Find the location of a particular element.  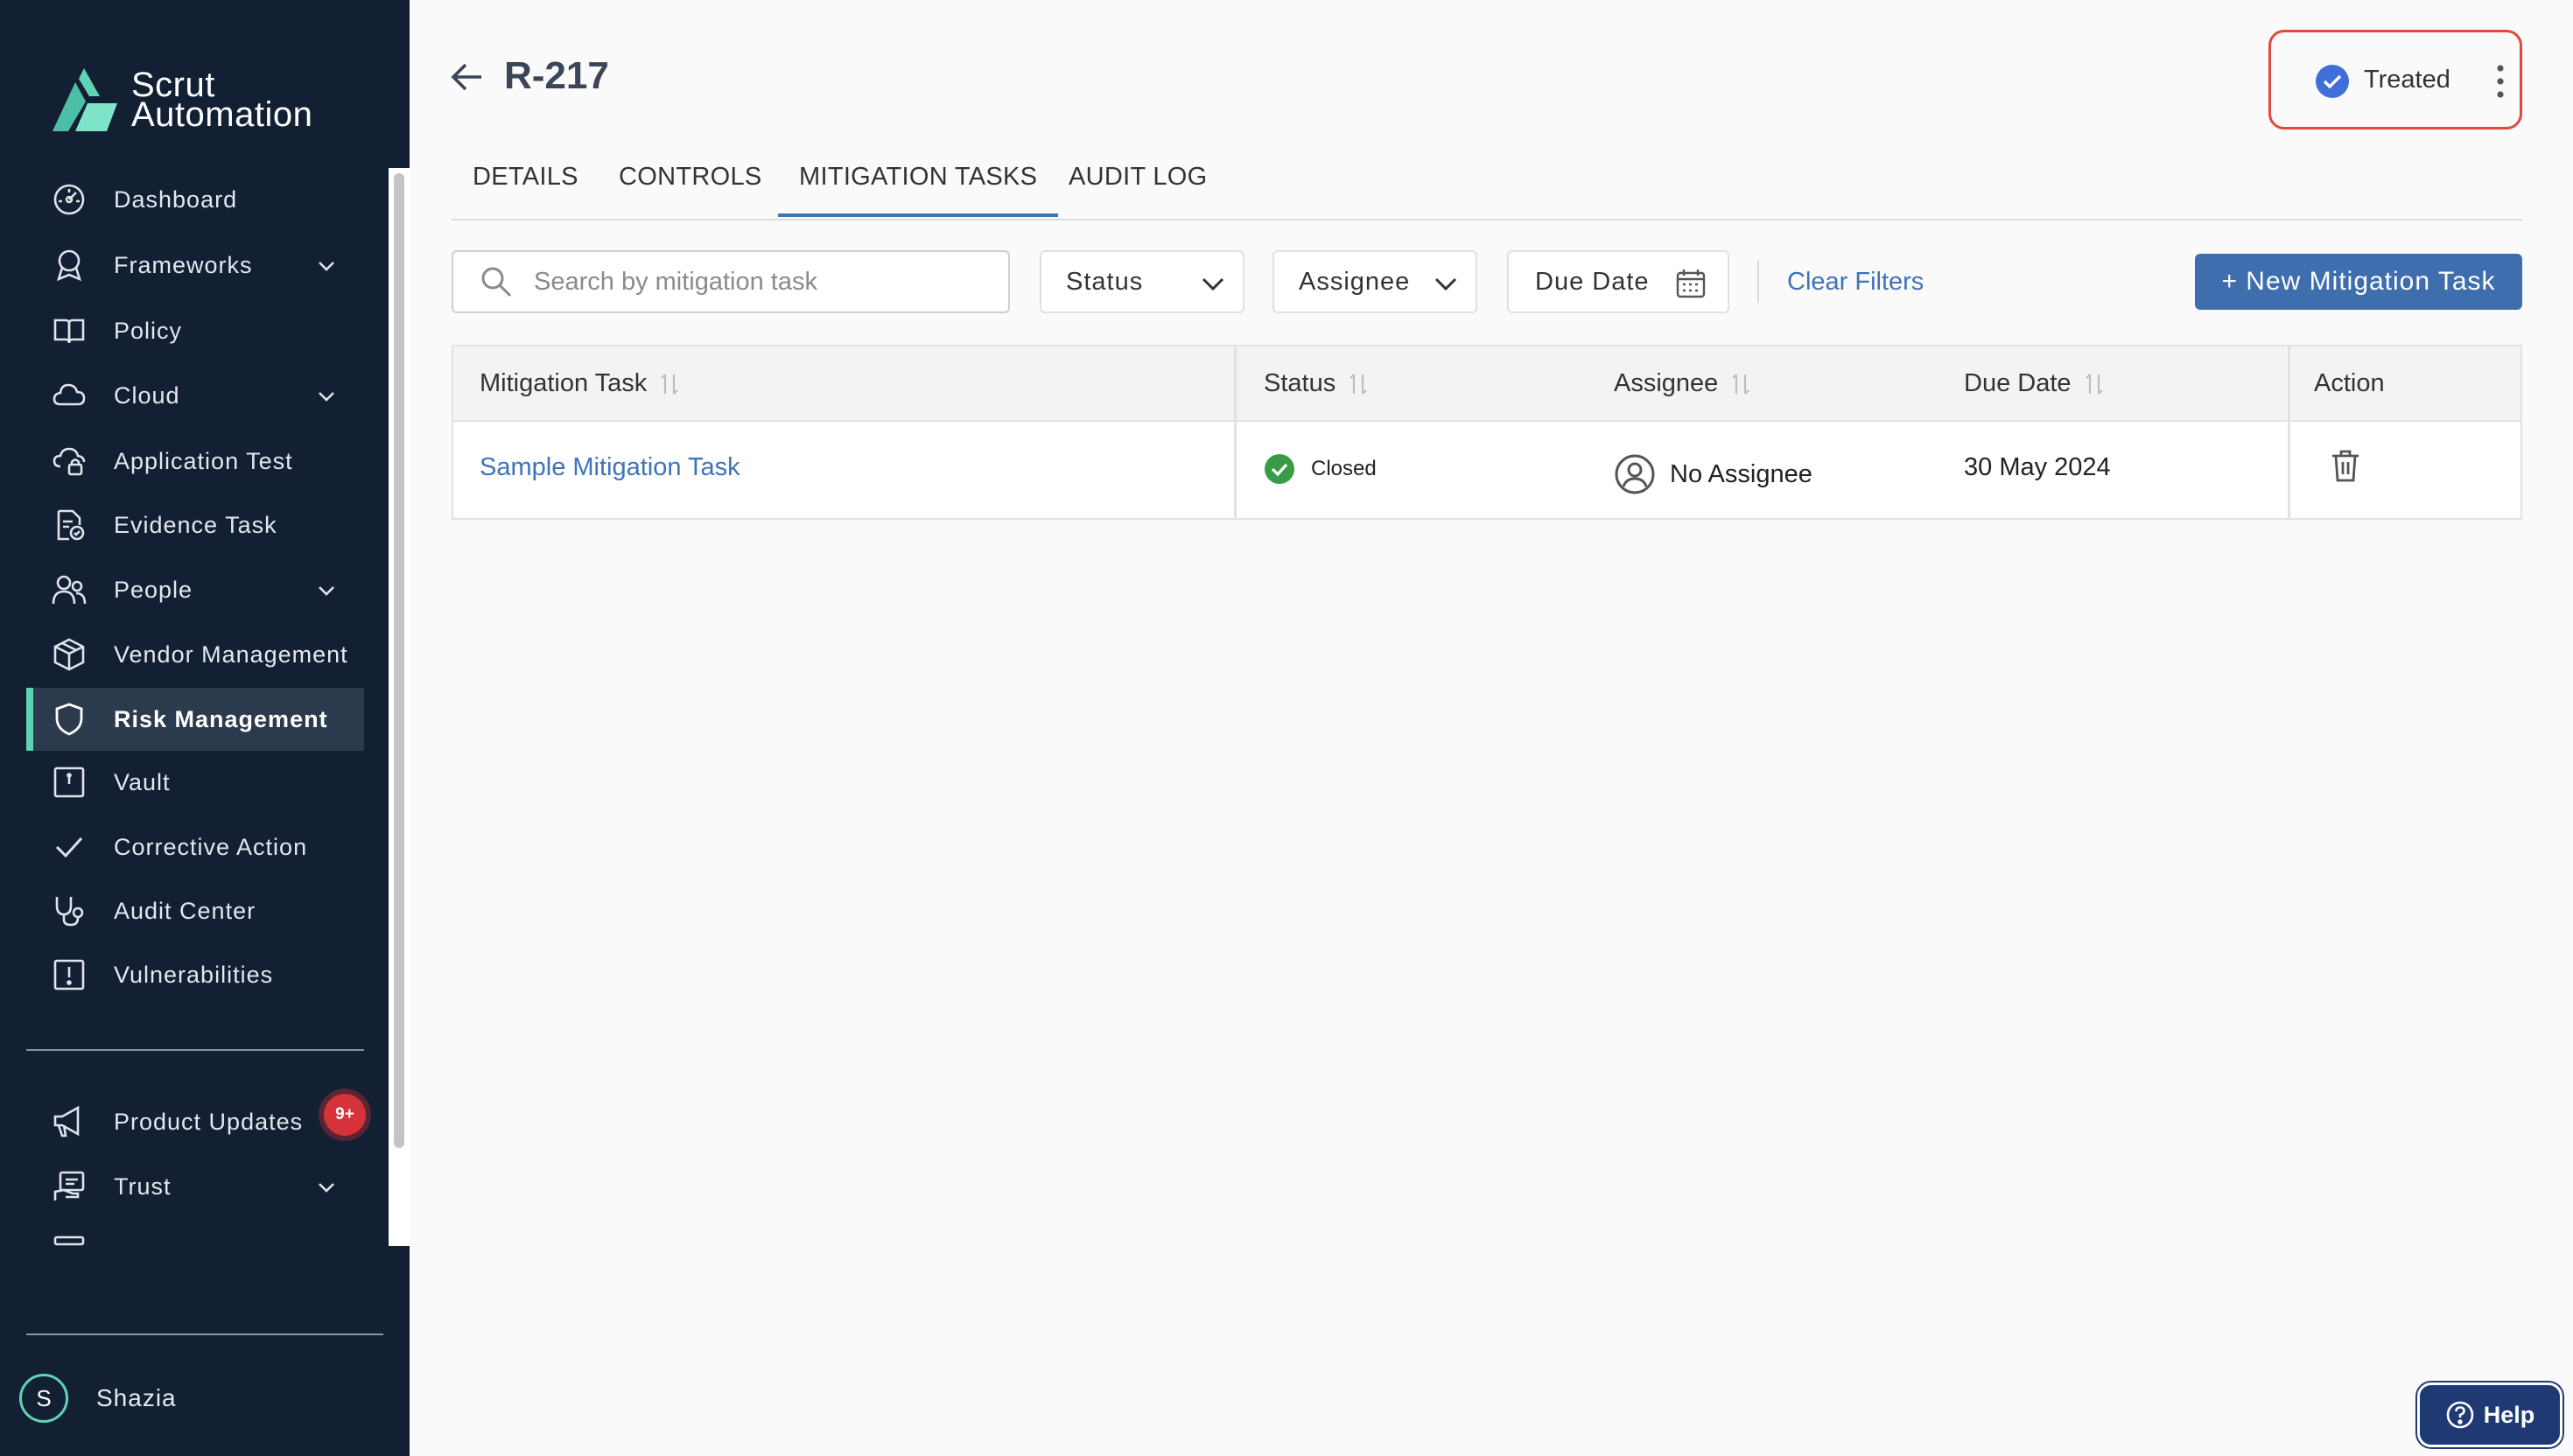

sidebar-item-product-updates: Product Updates is located at coordinates (195, 1121).